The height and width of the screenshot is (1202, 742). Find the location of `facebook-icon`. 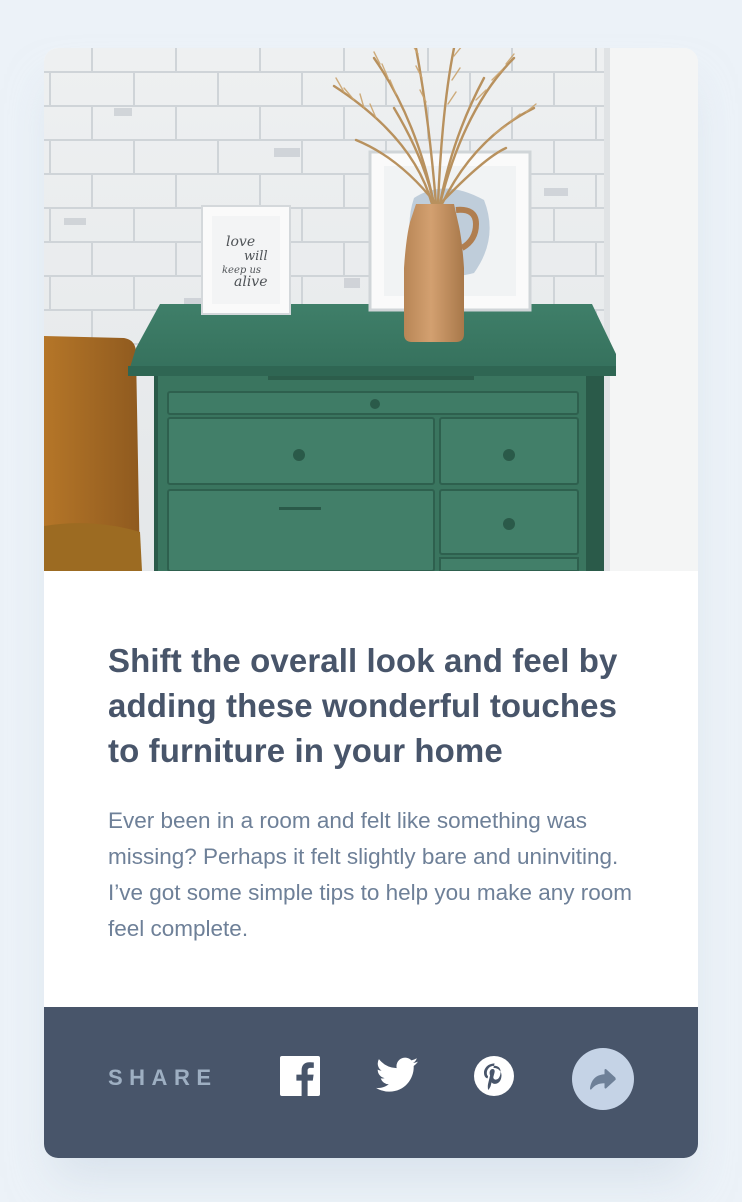

facebook-icon is located at coordinates (300, 1076).